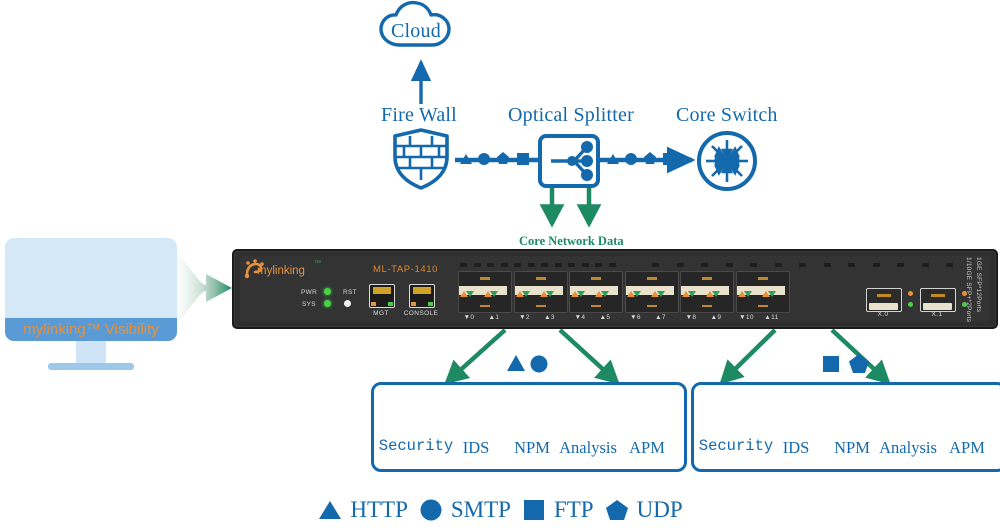  Describe the element at coordinates (204, 288) in the screenshot. I see `visibility-flow-arrow` at that location.